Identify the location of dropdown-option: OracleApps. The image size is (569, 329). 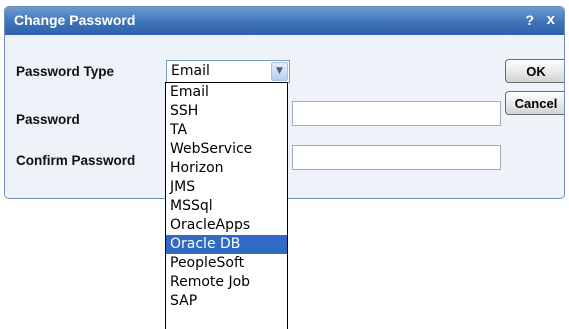
(226, 225).